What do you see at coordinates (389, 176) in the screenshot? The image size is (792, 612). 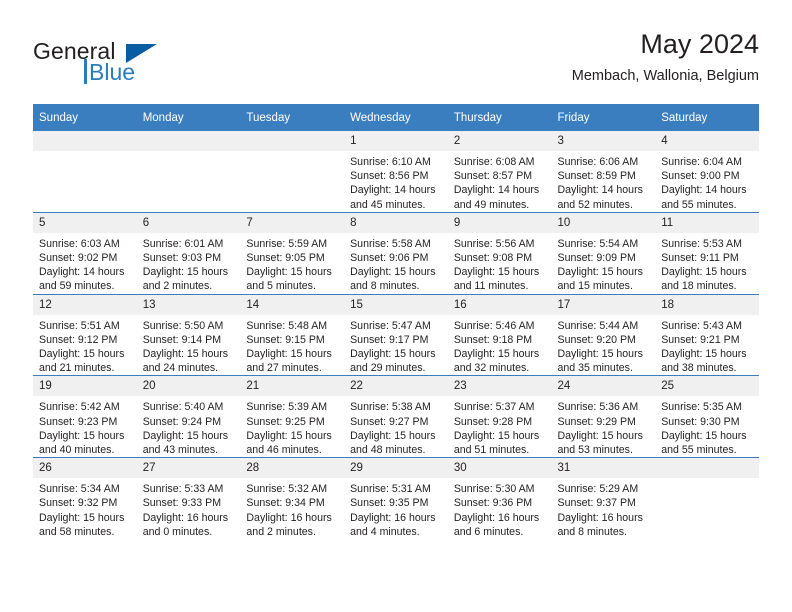 I see `day-detail-line: Sunset: 8:56 PM` at bounding box center [389, 176].